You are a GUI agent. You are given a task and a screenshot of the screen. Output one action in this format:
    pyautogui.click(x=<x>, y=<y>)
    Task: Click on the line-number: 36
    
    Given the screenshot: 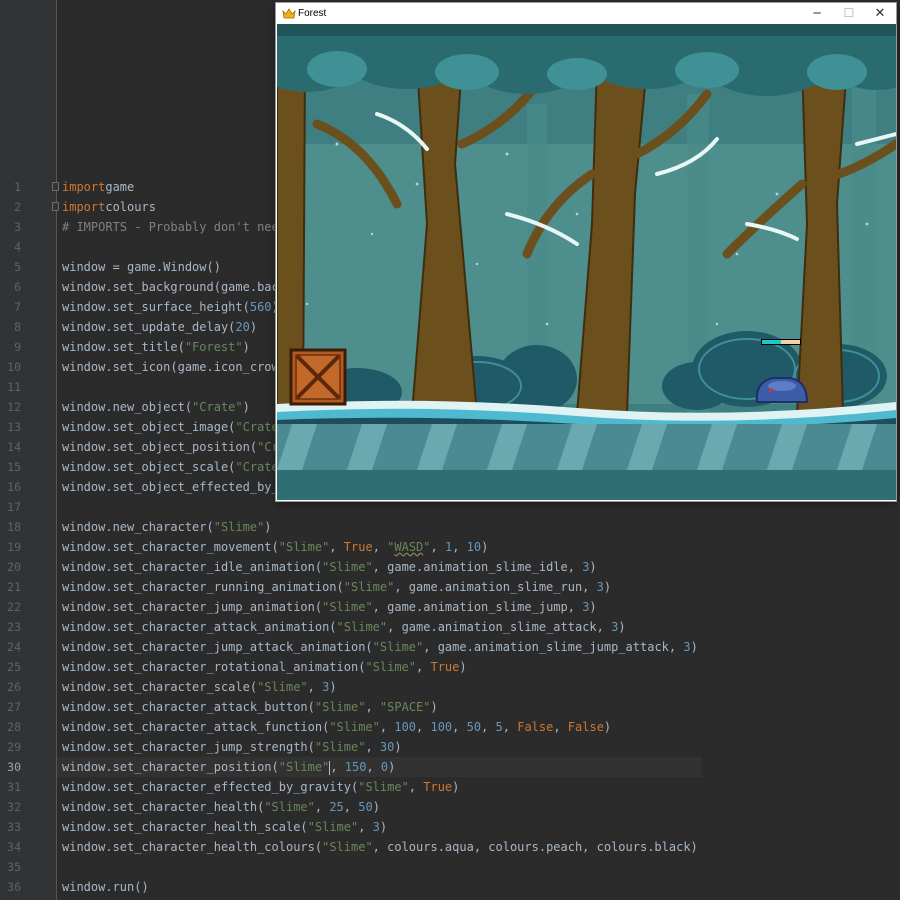 What is the action you would take?
    pyautogui.click(x=14, y=887)
    